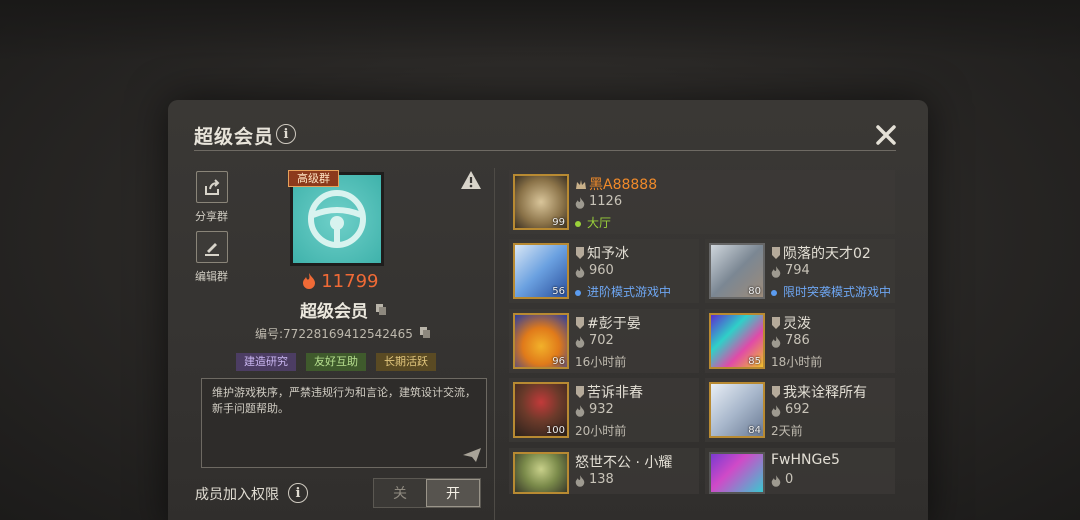 The image size is (1080, 520). I want to click on member-name: 黑A88888, so click(623, 185).